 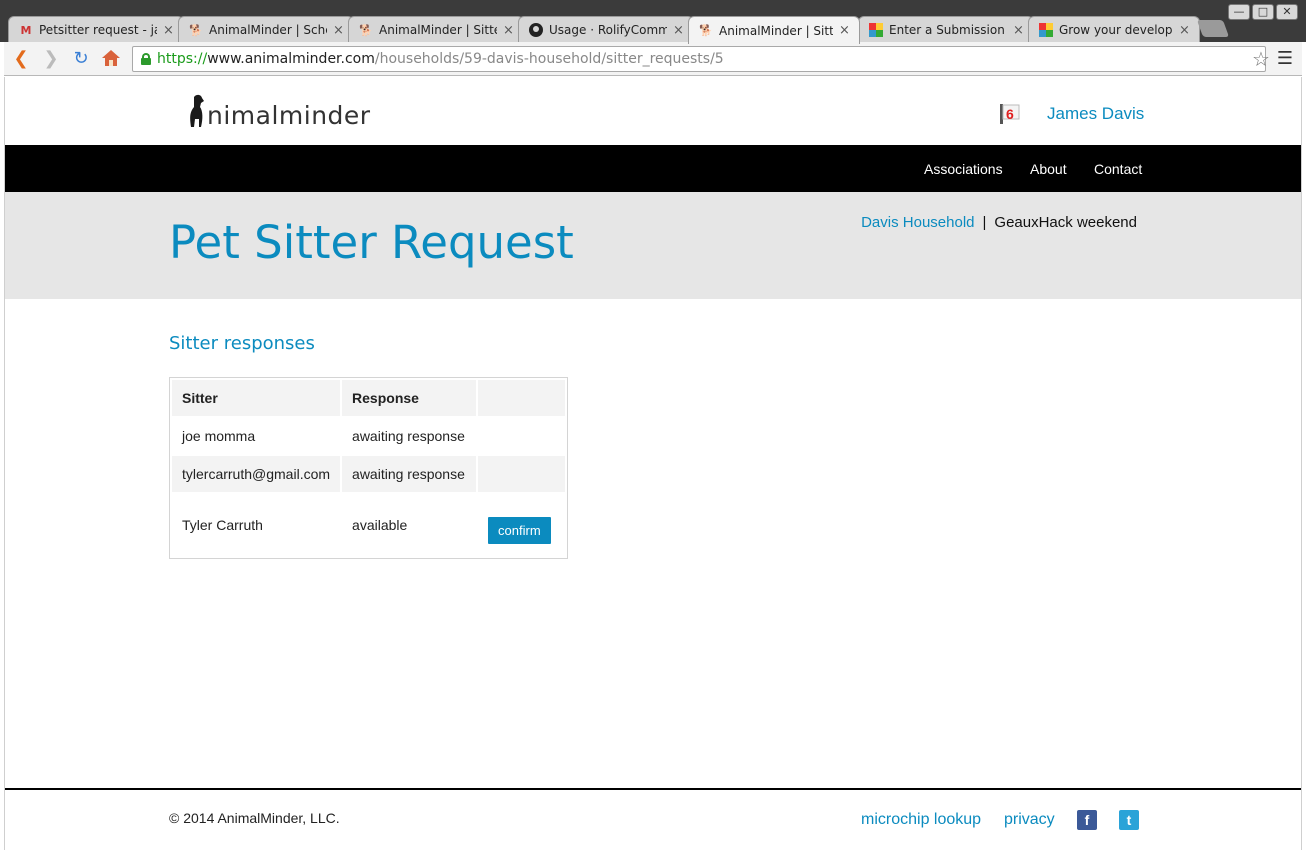 I want to click on nav-about-link: About, so click(x=1048, y=169).